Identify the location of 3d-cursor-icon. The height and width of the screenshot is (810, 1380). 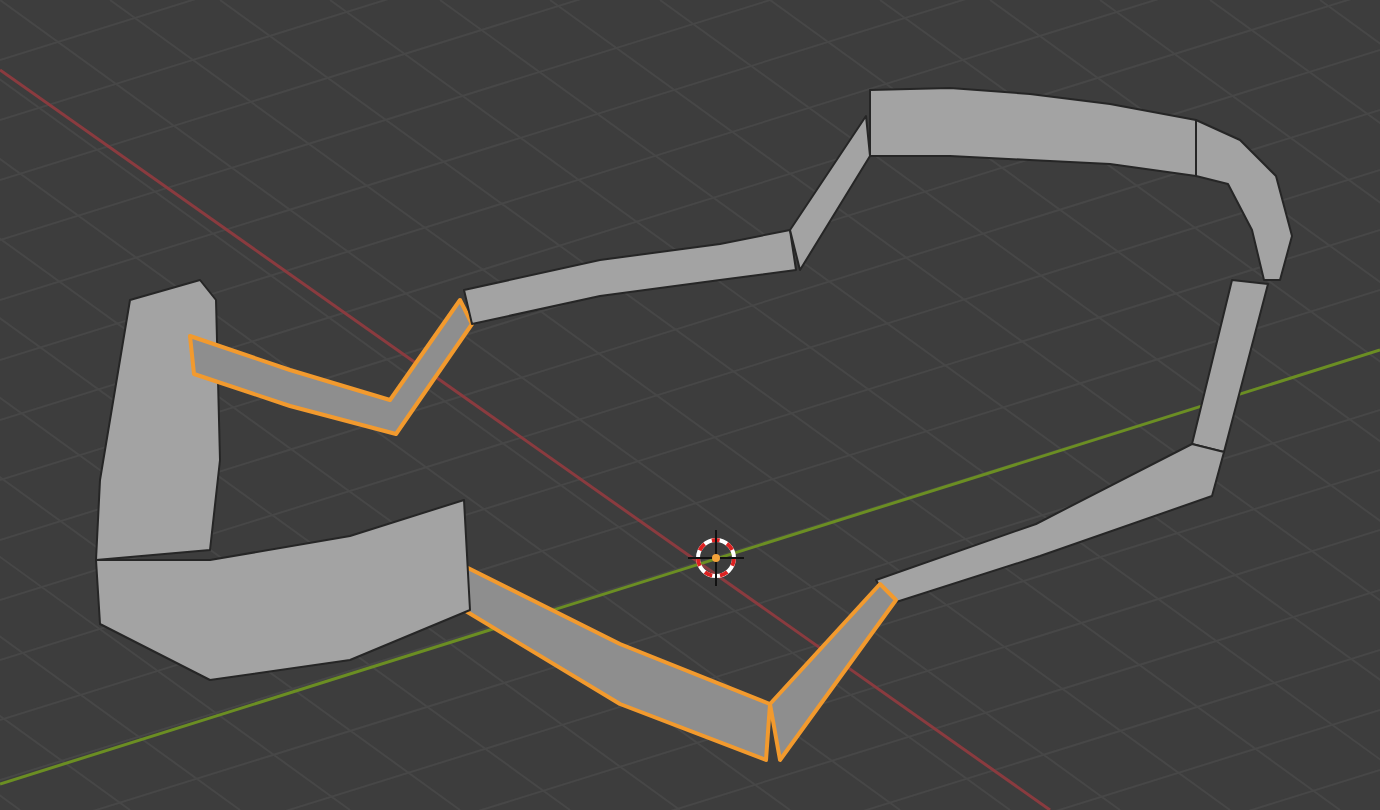
(716, 558).